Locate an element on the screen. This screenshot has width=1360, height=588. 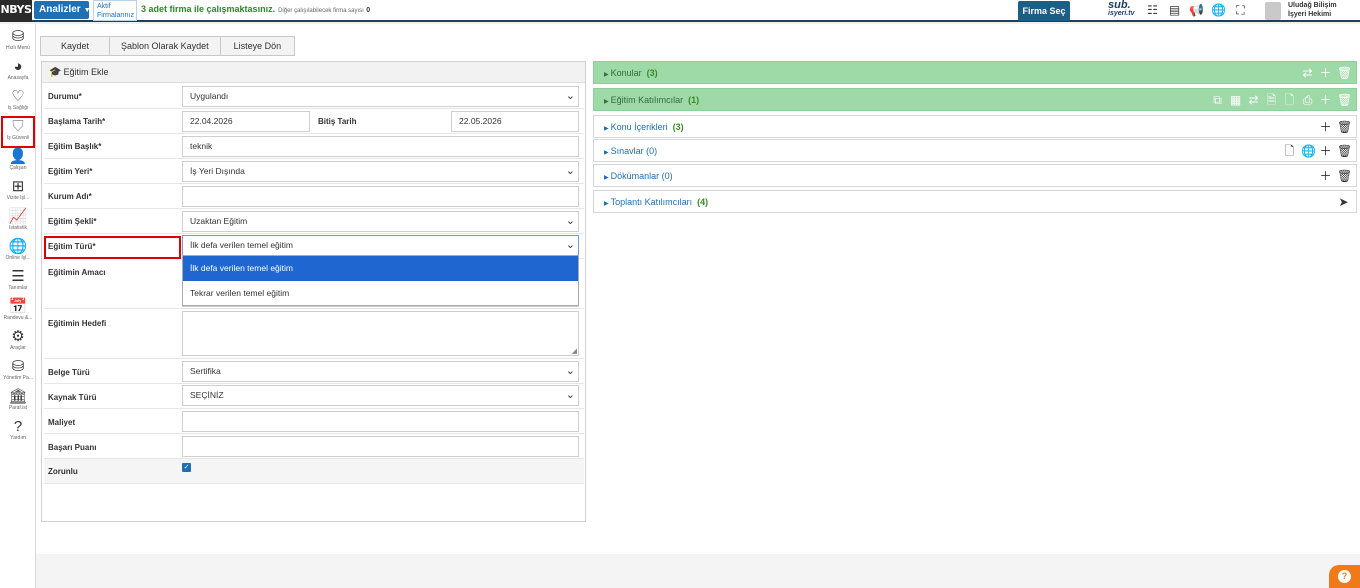
egitimin-hedefi-textarea: ◢ is located at coordinates (380, 333).